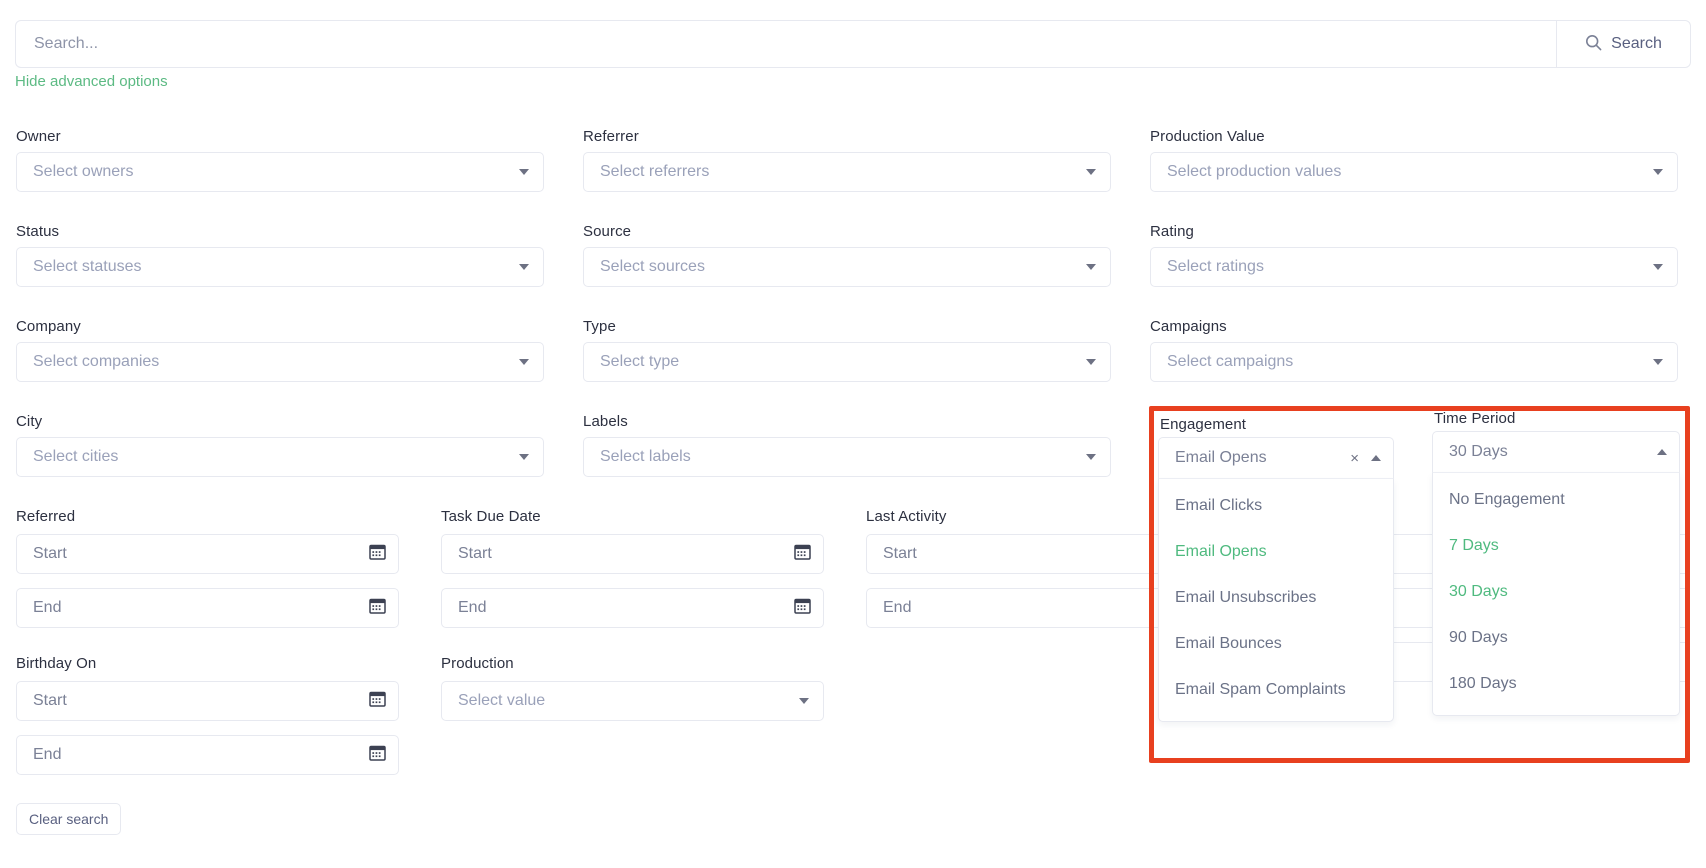 The height and width of the screenshot is (868, 1706). What do you see at coordinates (1556, 452) in the screenshot?
I see `time-period-dropdown-control: 30 Days` at bounding box center [1556, 452].